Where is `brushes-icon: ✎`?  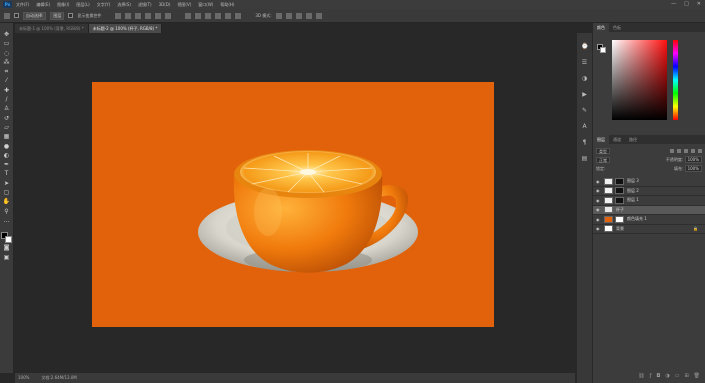
brushes-icon: ✎ is located at coordinates (584, 110).